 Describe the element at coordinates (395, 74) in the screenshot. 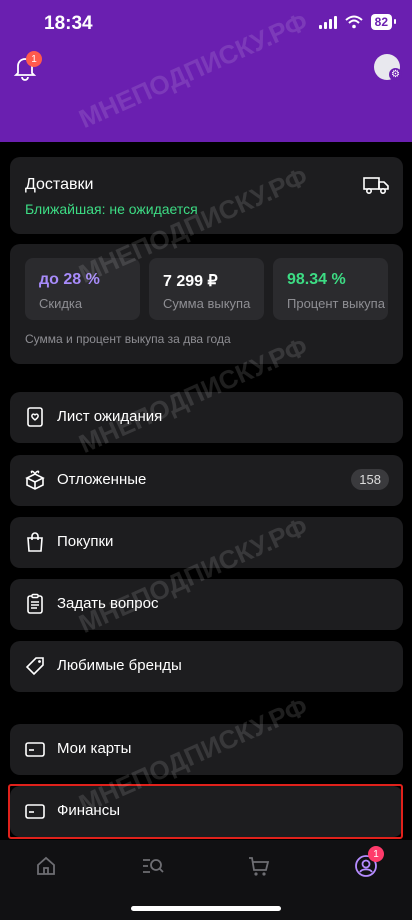

I see `settings-gear-icon: ⚙` at that location.